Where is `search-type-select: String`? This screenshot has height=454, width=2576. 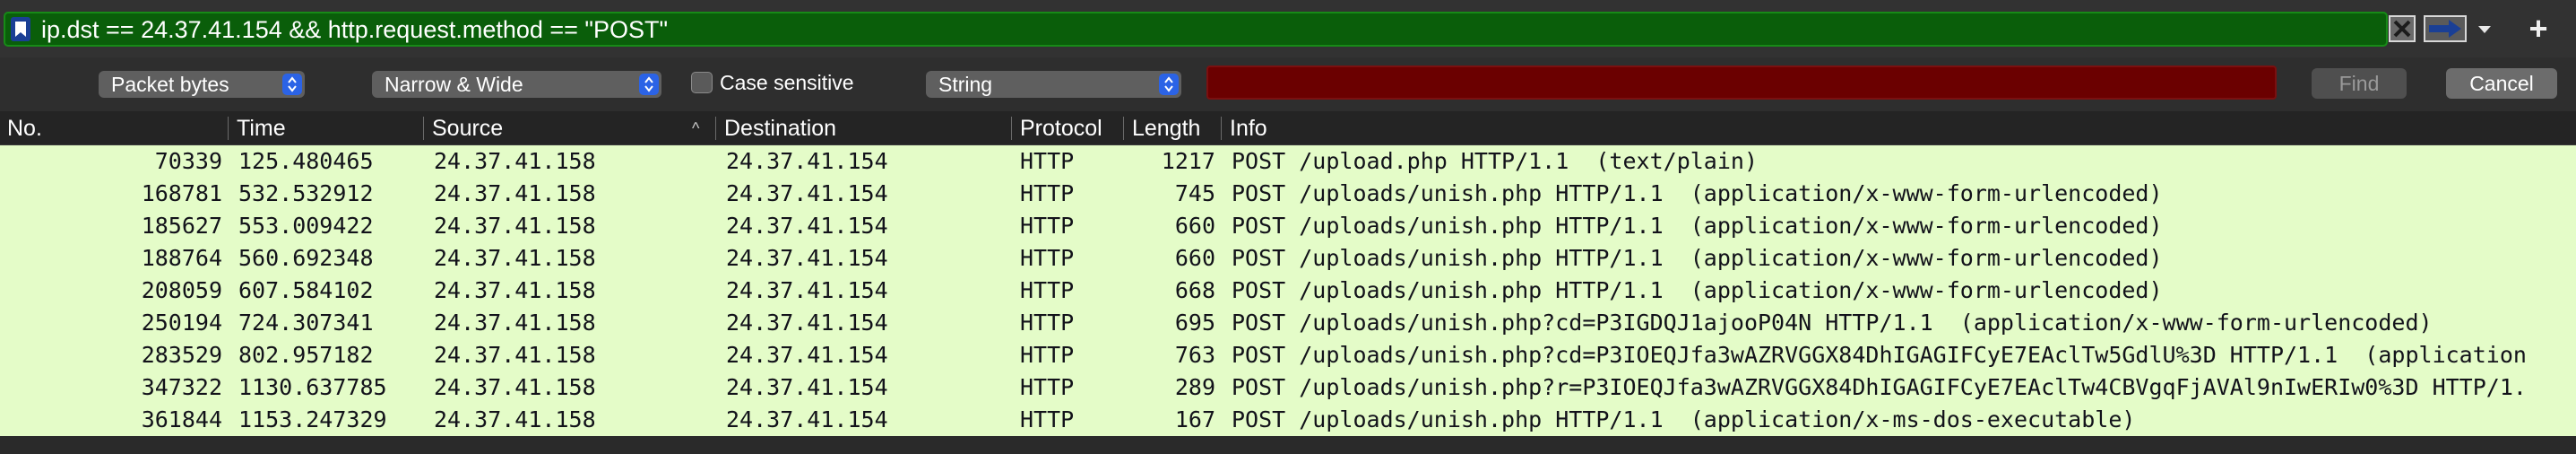
search-type-select: String is located at coordinates (1053, 84).